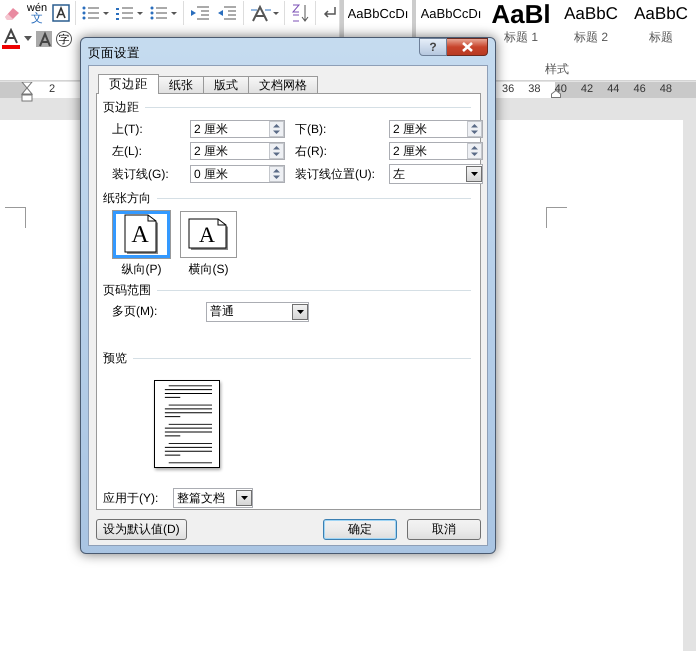 Image resolution: width=696 pixels, height=651 pixels. Describe the element at coordinates (141, 174) in the screenshot. I see `field-label: 装订线(G):` at that location.